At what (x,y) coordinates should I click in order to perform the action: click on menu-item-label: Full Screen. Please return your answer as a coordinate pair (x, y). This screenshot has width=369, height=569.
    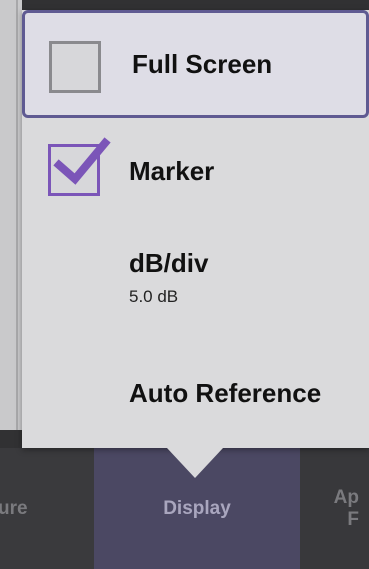
    Looking at the image, I should click on (202, 64).